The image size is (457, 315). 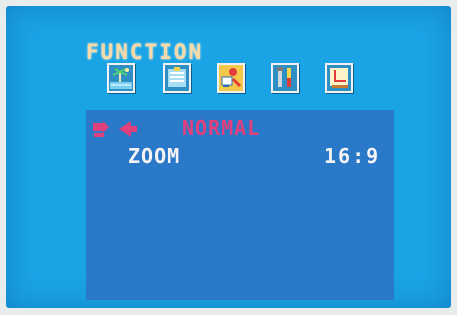 I want to click on mode-label: NORMAL, so click(x=221, y=128).